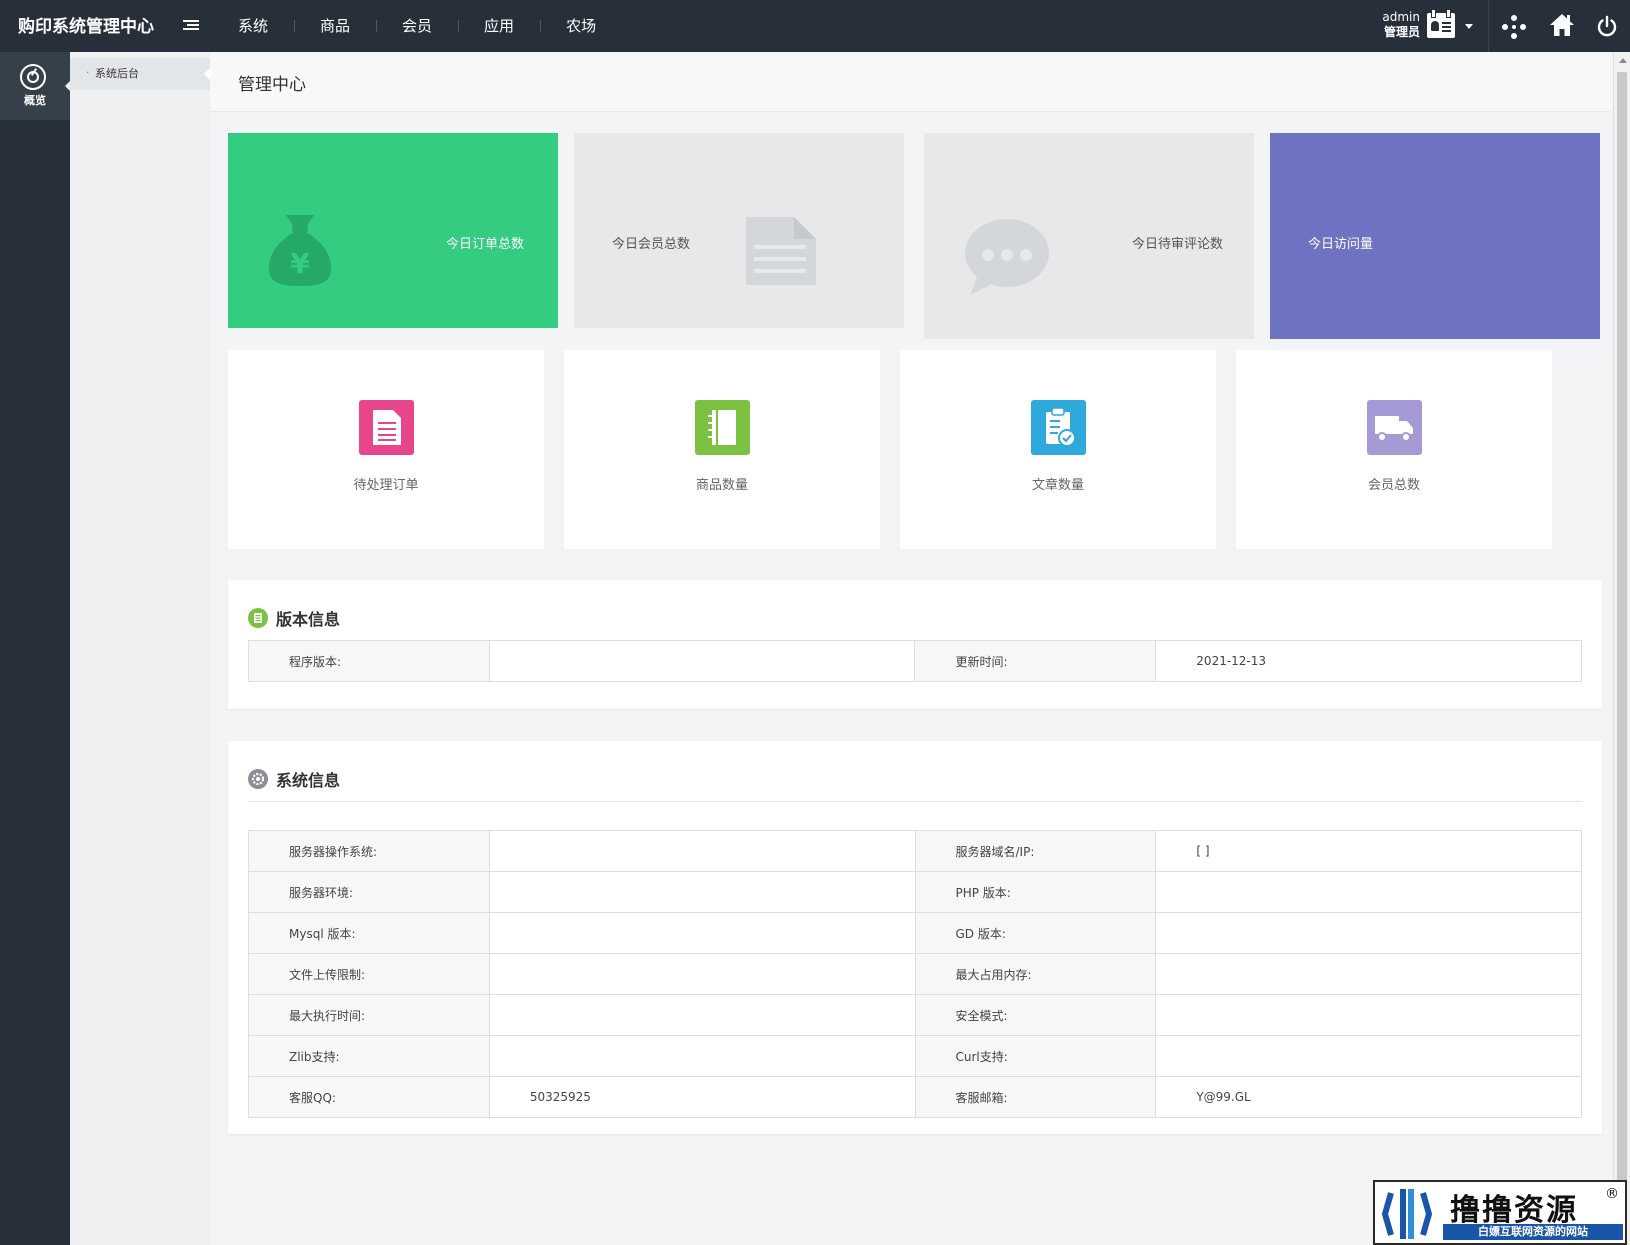 This screenshot has height=1245, width=1630. I want to click on stat-label: 今日会员总数, so click(651, 244).